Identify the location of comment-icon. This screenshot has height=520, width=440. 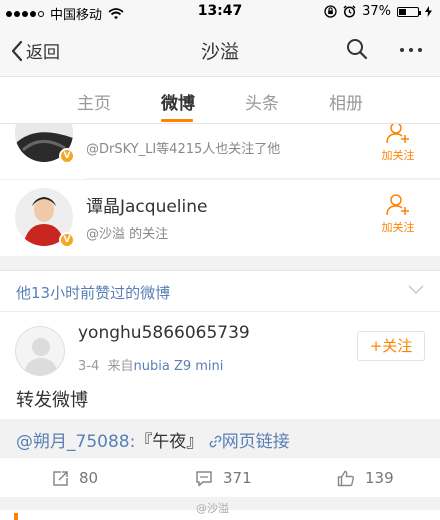
(204, 478).